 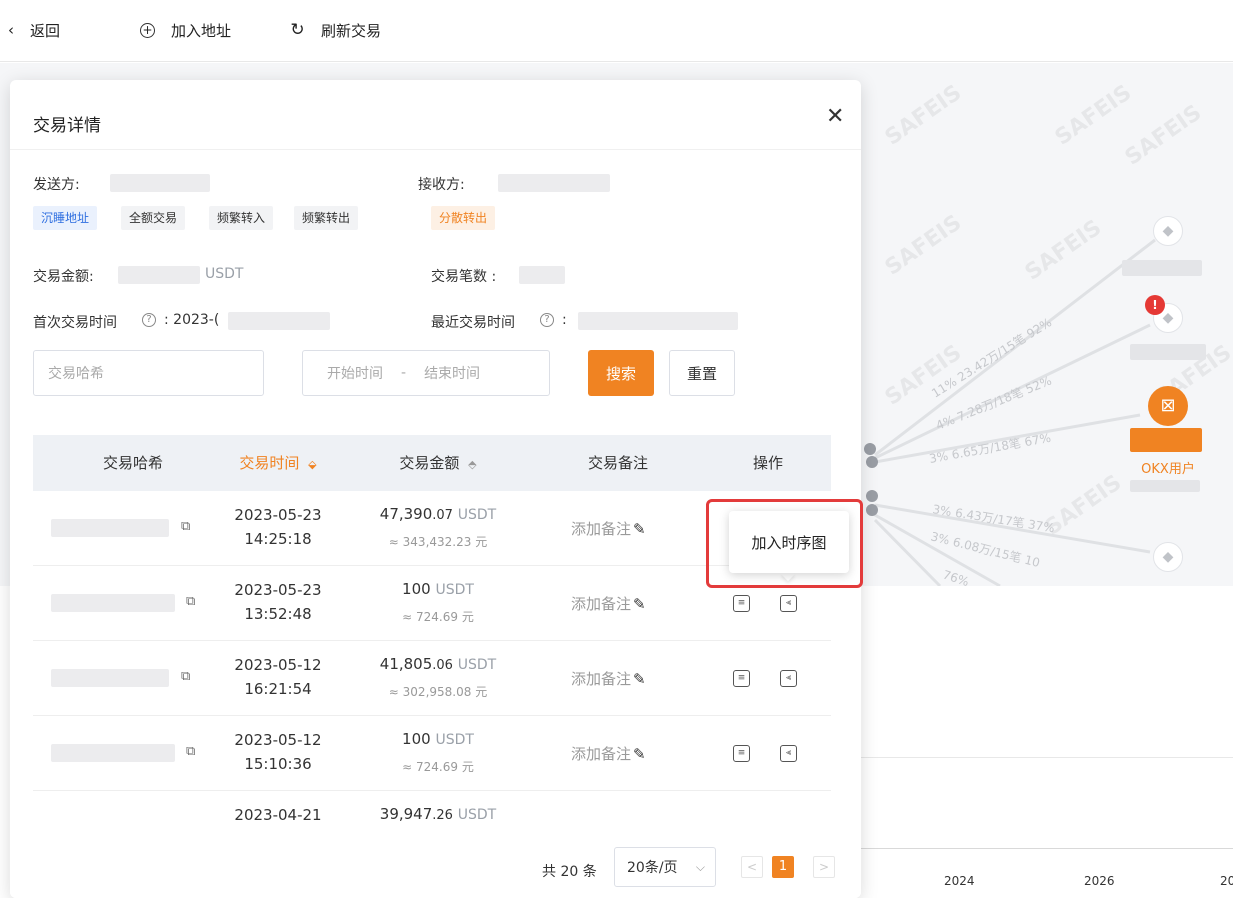 What do you see at coordinates (1046, 742) in the screenshot?
I see `timeline-chart` at bounding box center [1046, 742].